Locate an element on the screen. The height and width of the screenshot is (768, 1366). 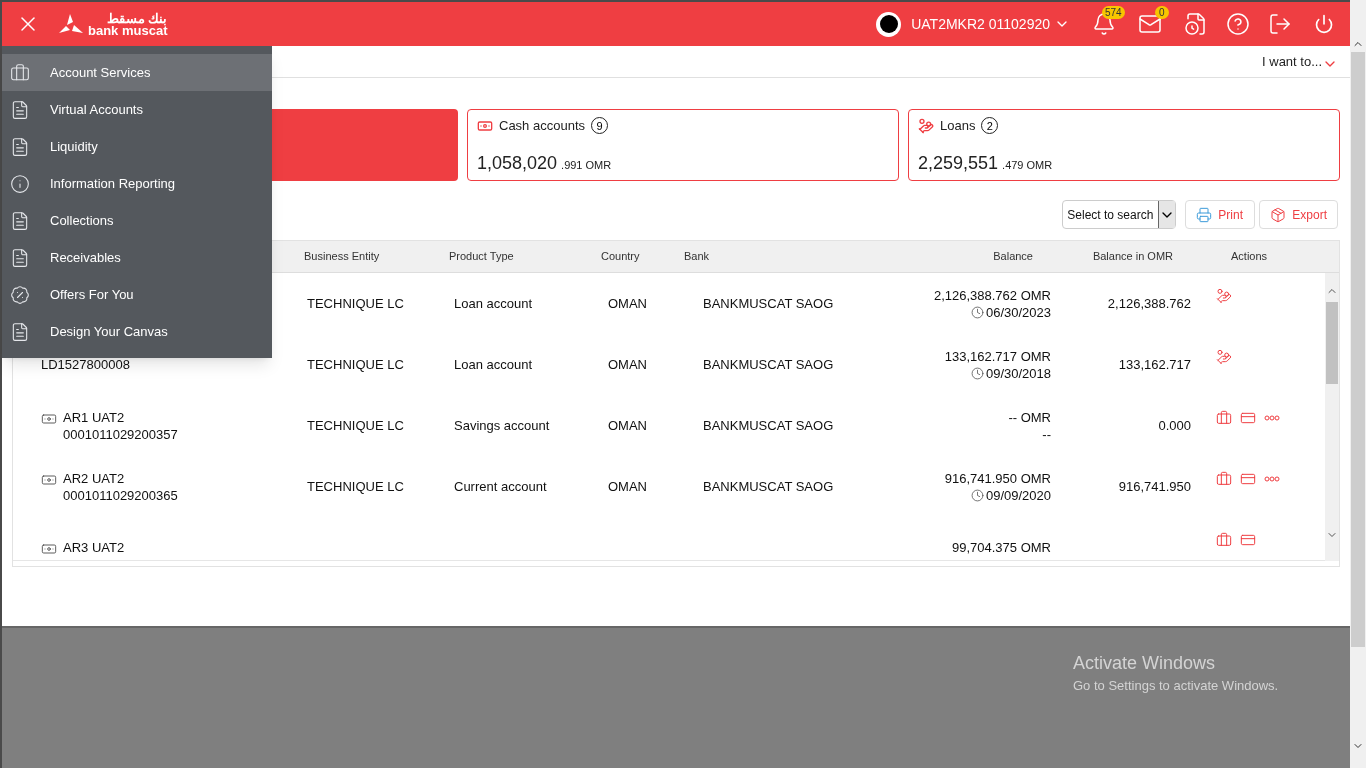
power-icon is located at coordinates (1324, 24).